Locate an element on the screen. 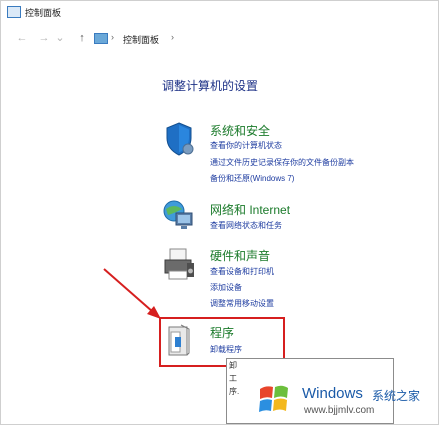 This screenshot has width=439, height=425. watermark-url: www.bjjmlv.com is located at coordinates (339, 410).